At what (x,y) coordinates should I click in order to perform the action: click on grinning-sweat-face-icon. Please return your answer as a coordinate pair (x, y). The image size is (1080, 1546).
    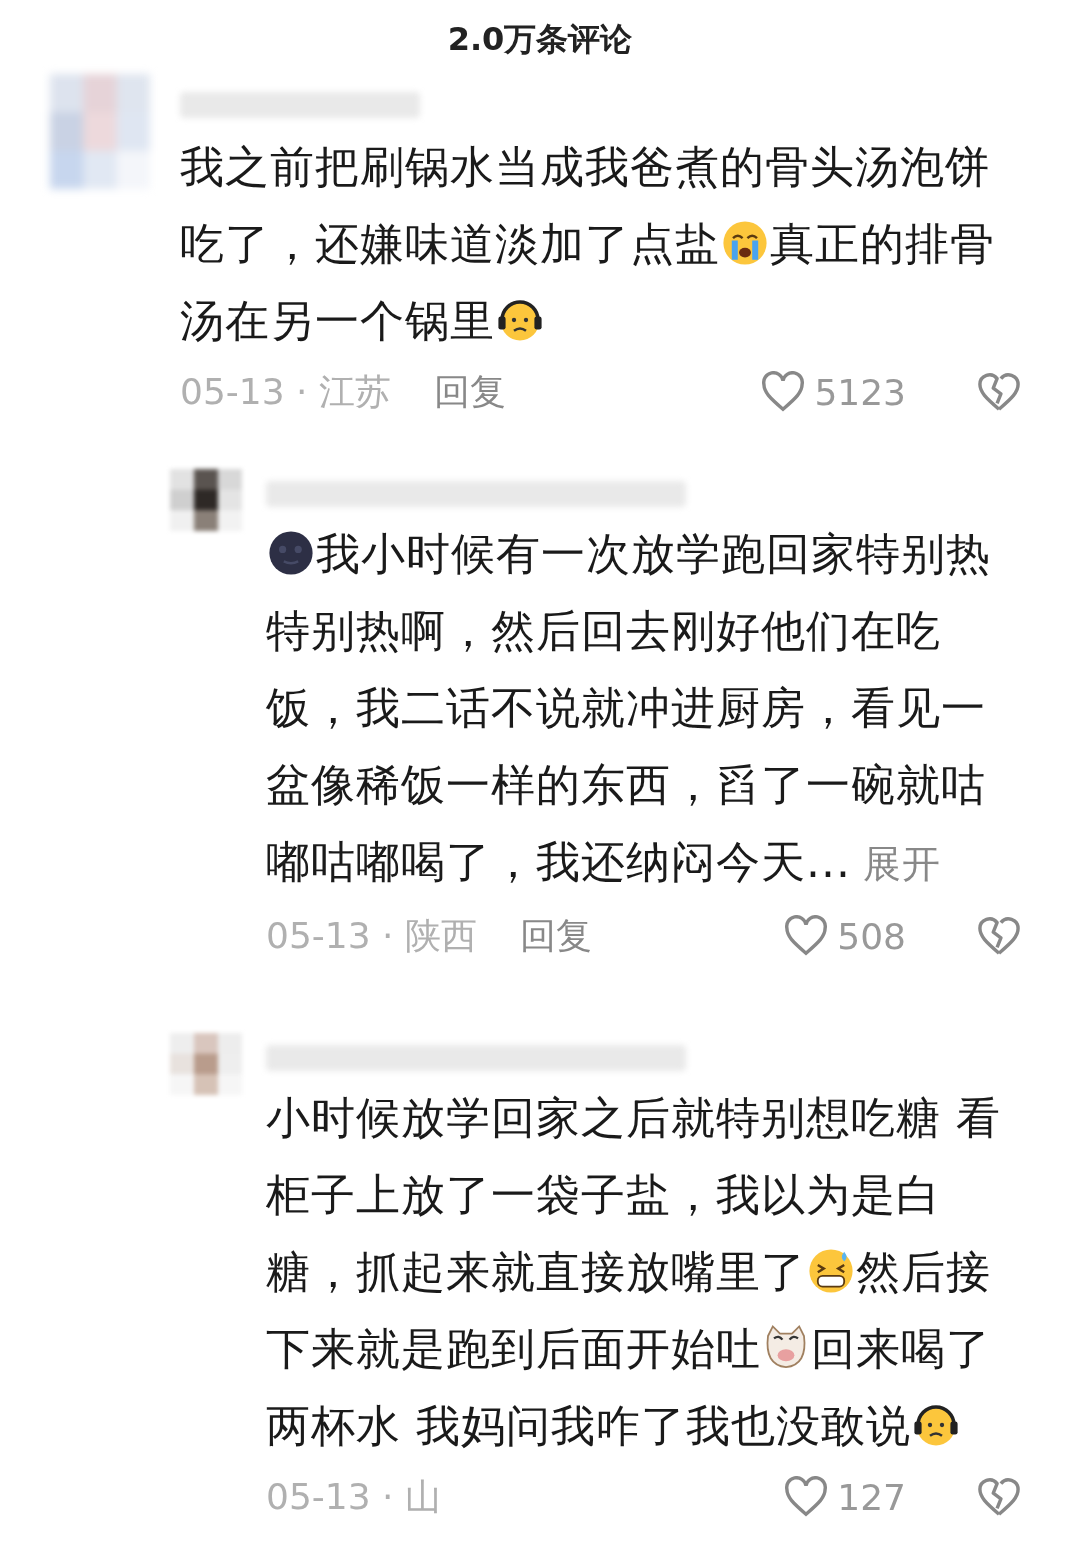
    Looking at the image, I should click on (831, 1271).